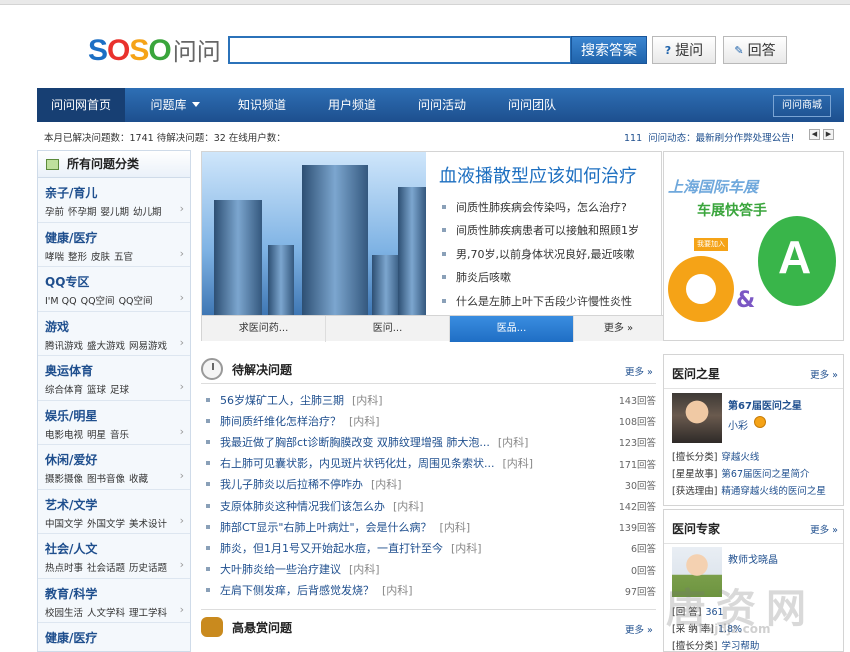 The image size is (850, 652). Describe the element at coordinates (609, 50) in the screenshot. I see `search-button: 搜索答案` at that location.